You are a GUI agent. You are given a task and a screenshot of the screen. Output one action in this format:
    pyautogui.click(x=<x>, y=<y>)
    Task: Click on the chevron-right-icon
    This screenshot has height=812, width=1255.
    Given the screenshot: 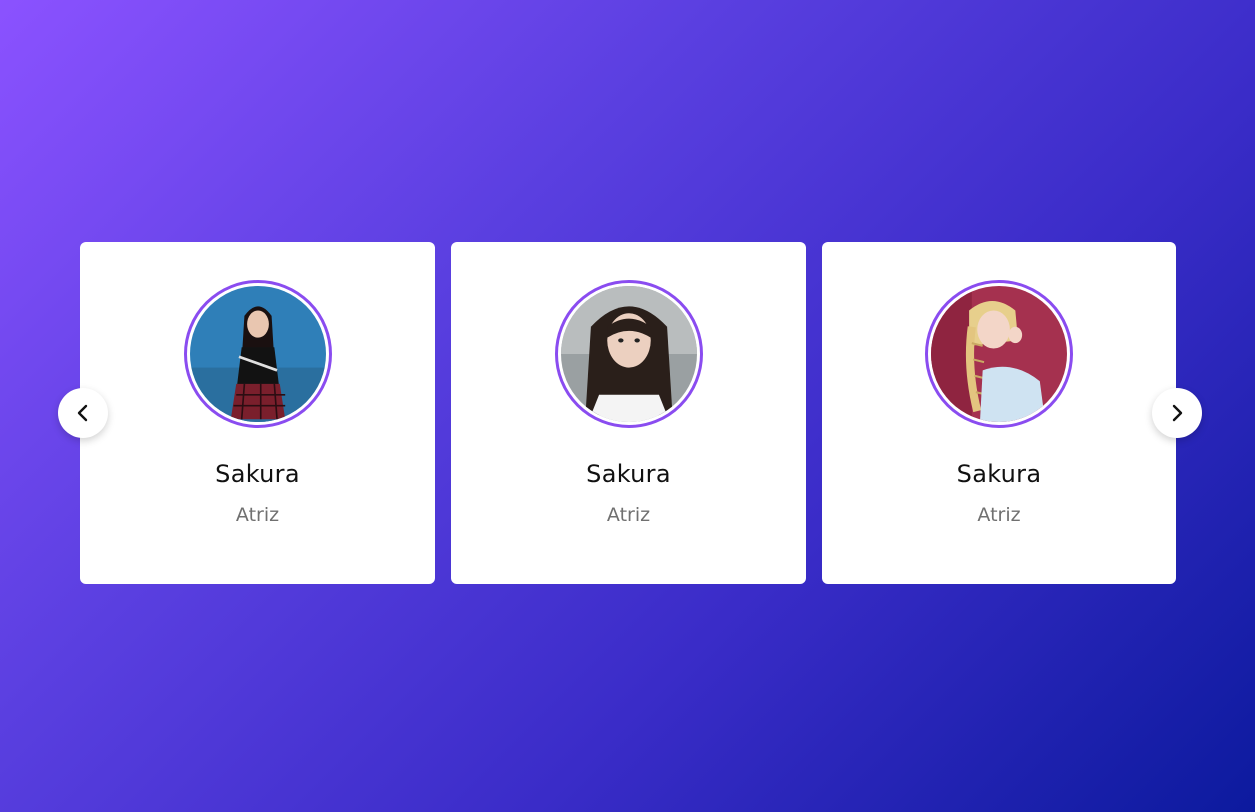 What is the action you would take?
    pyautogui.click(x=1177, y=413)
    